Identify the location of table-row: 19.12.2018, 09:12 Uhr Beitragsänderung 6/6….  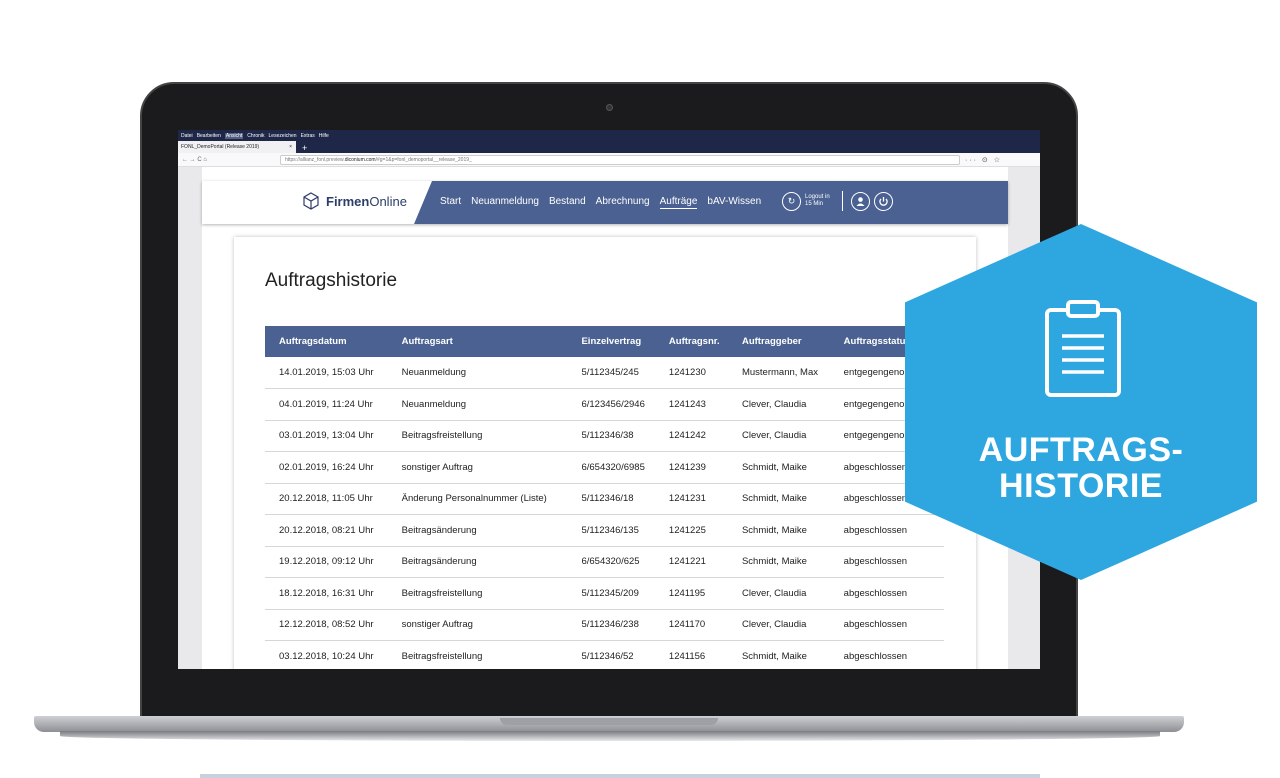
(604, 562).